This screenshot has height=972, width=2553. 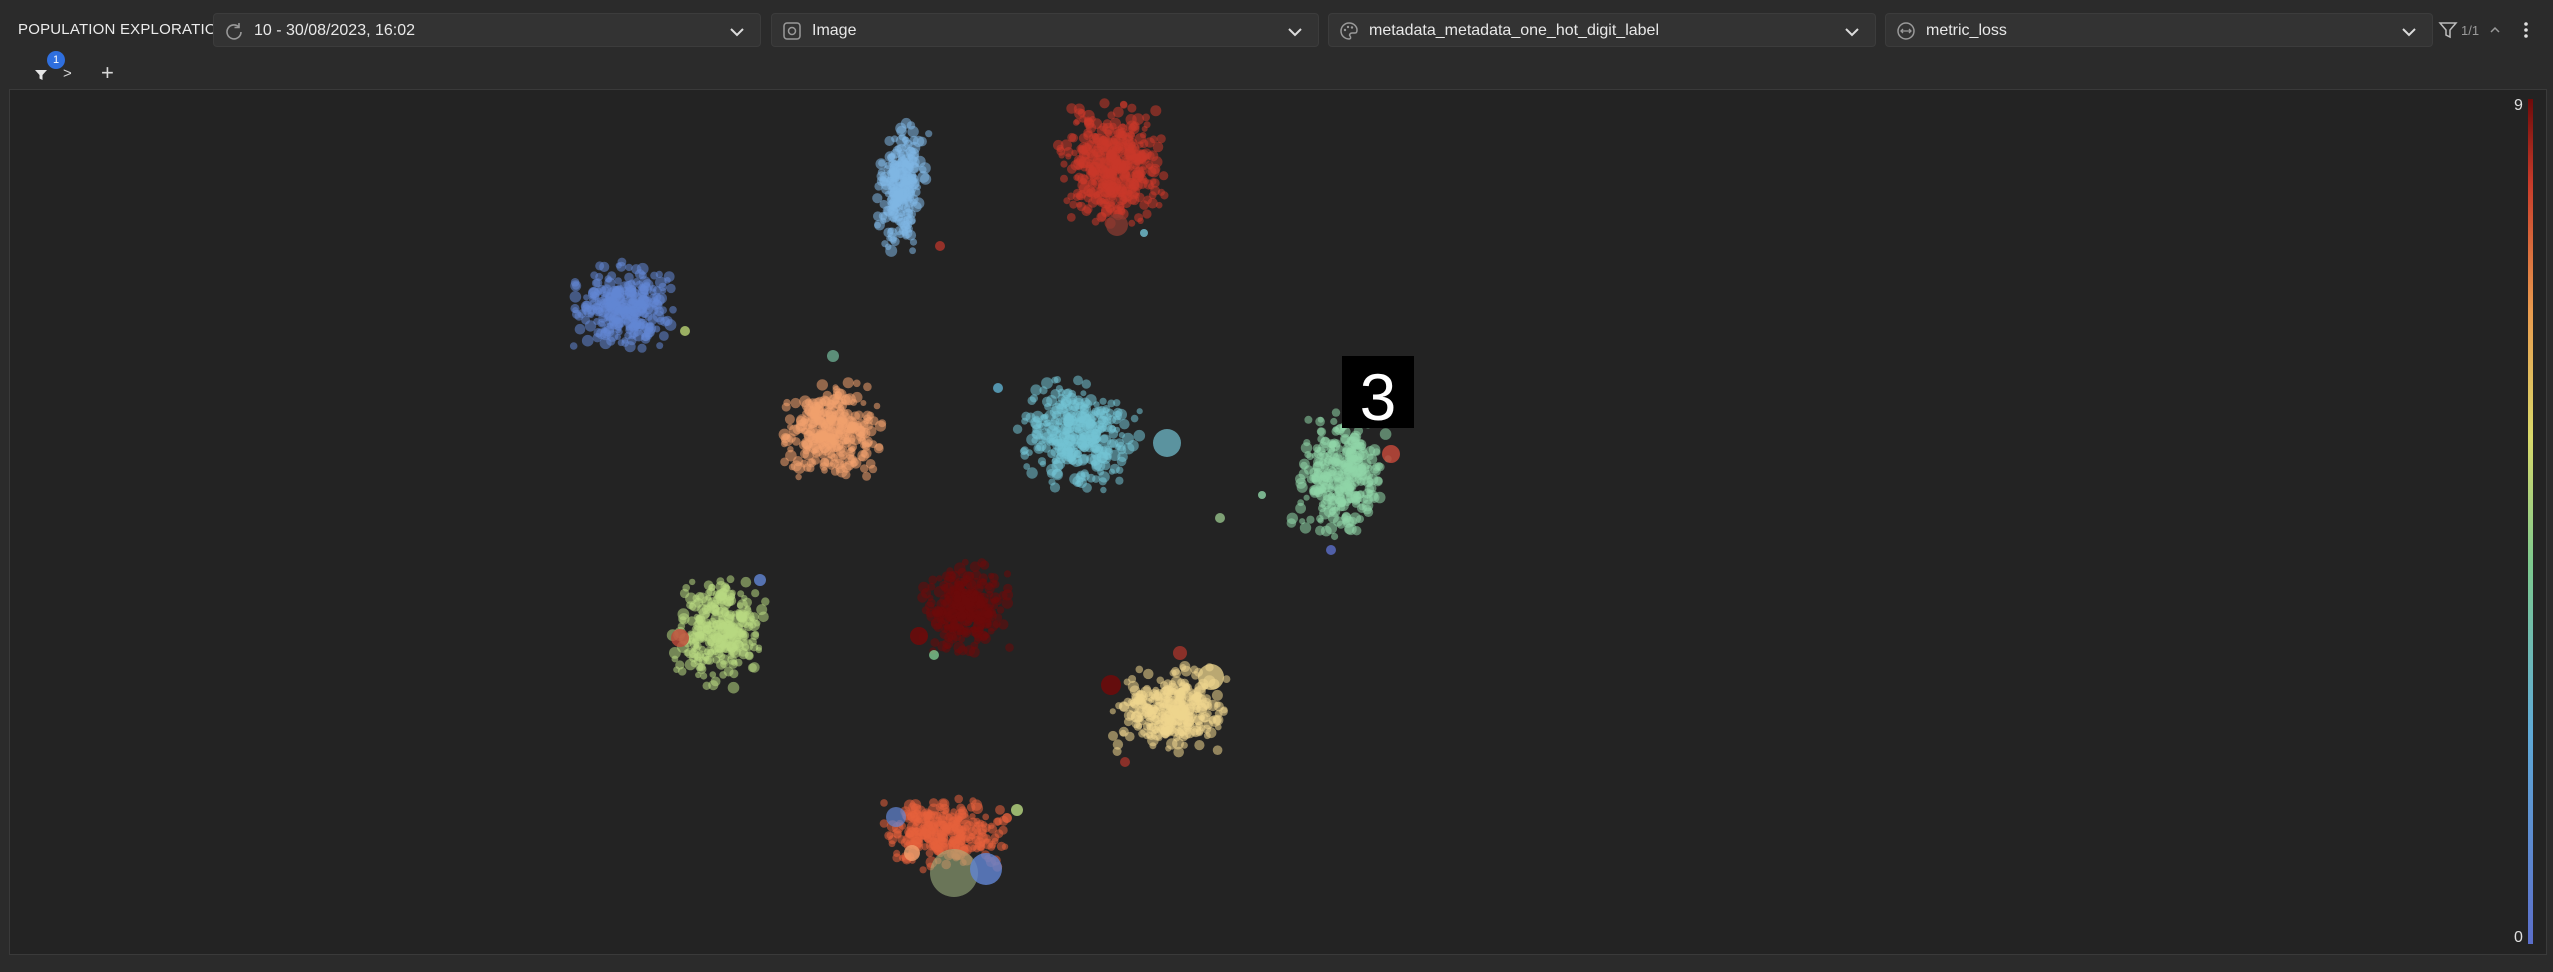 What do you see at coordinates (2495, 30) in the screenshot?
I see `chevron-up-icon` at bounding box center [2495, 30].